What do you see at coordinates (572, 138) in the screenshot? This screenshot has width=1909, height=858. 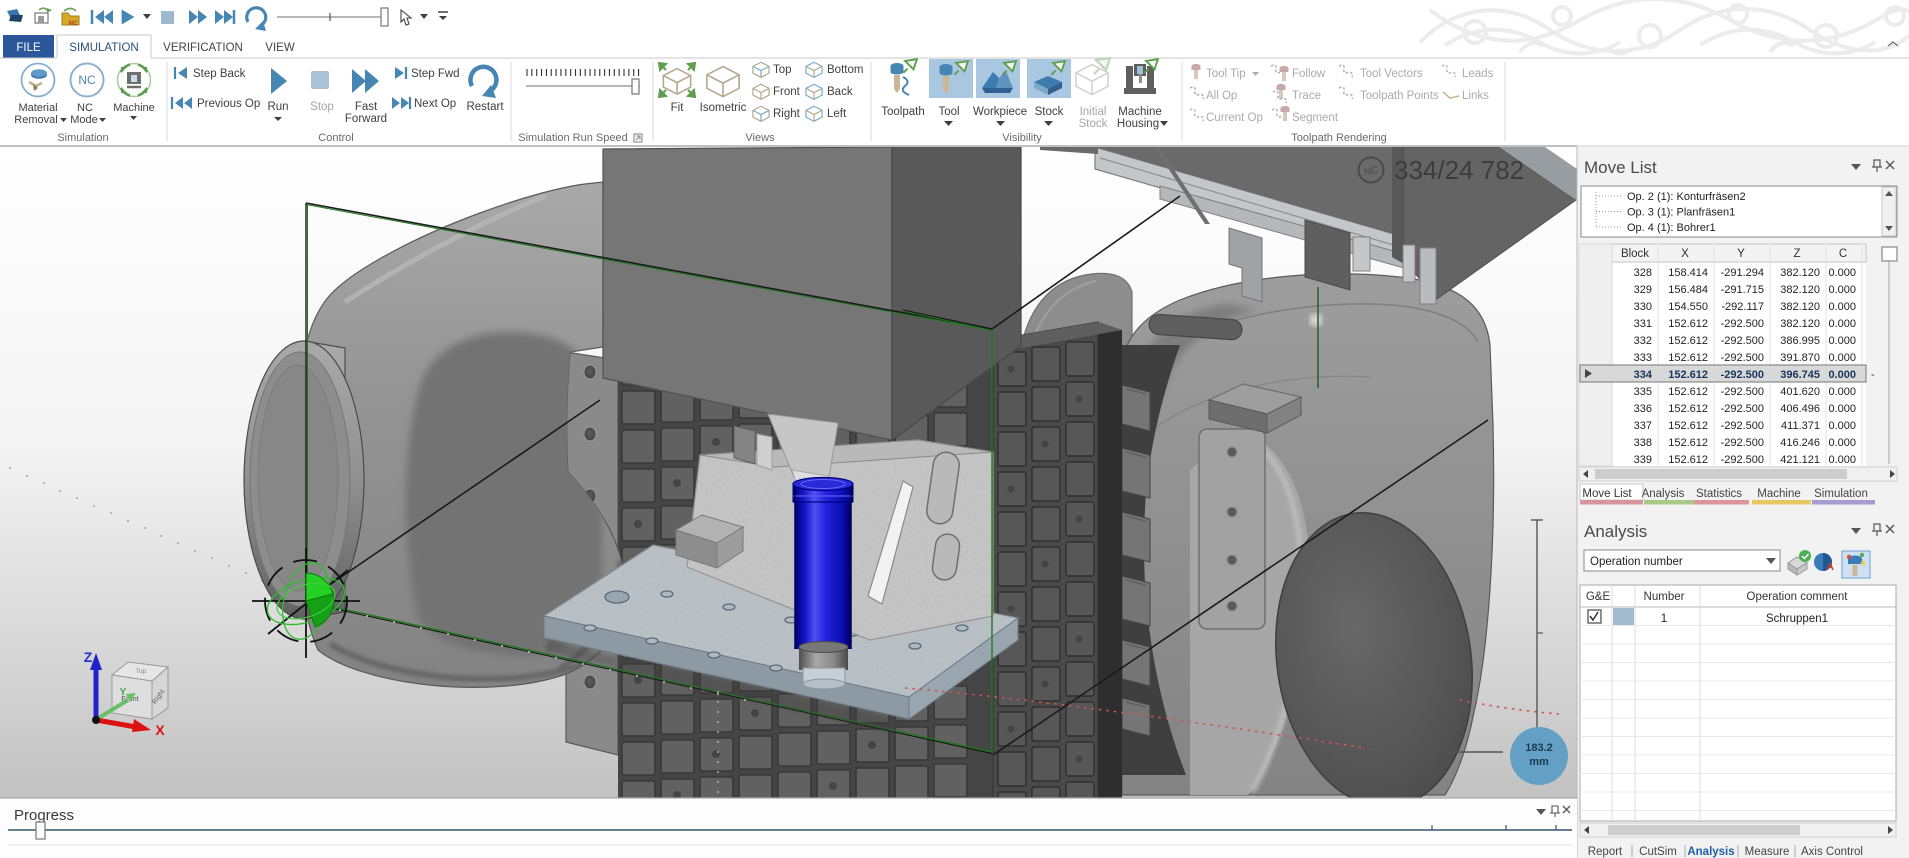 I see `svg-text: Simulation Run Speed` at bounding box center [572, 138].